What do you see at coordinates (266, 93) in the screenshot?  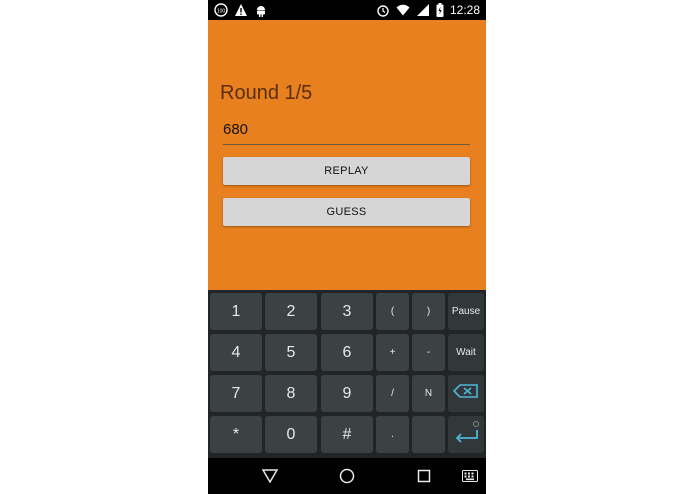 I see `round-label: Round 1/5` at bounding box center [266, 93].